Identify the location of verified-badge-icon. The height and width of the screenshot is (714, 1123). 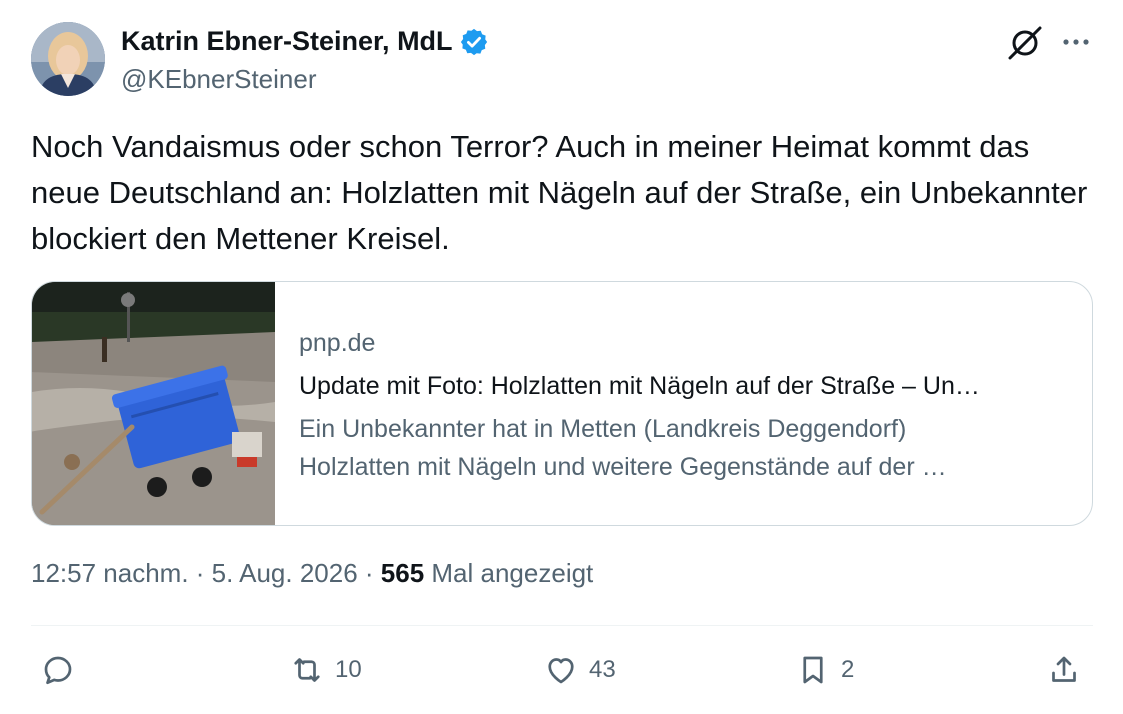
(473, 41).